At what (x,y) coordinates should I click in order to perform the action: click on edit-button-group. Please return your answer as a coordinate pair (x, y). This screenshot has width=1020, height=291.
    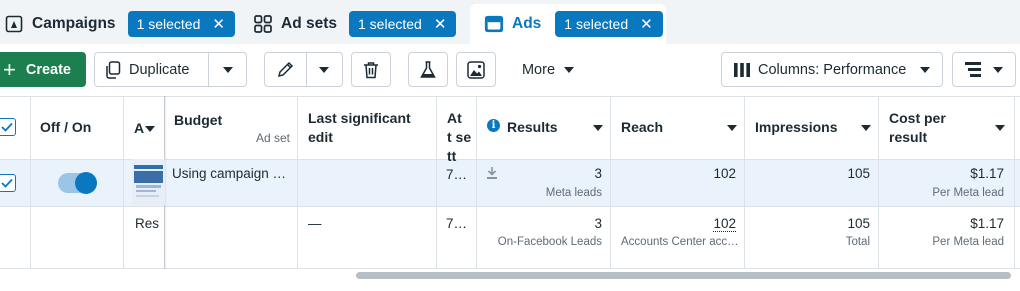
    Looking at the image, I should click on (303, 69).